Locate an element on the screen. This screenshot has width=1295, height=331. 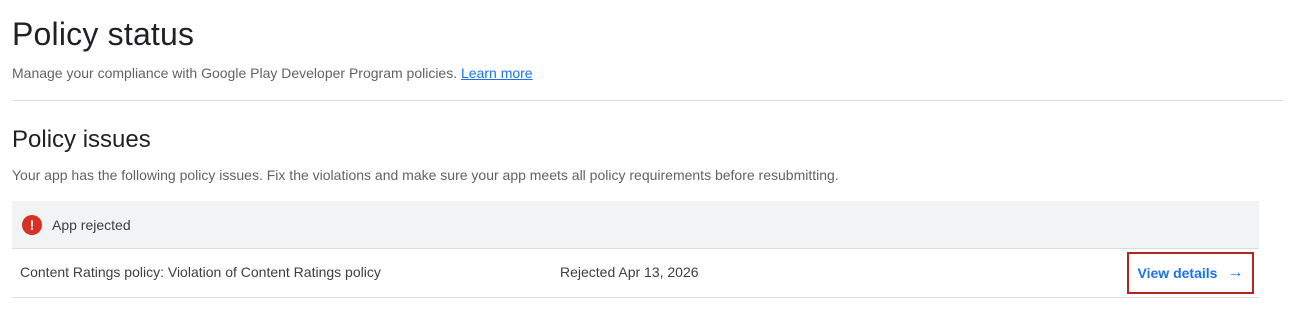
arrow-right-icon: → is located at coordinates (1235, 272).